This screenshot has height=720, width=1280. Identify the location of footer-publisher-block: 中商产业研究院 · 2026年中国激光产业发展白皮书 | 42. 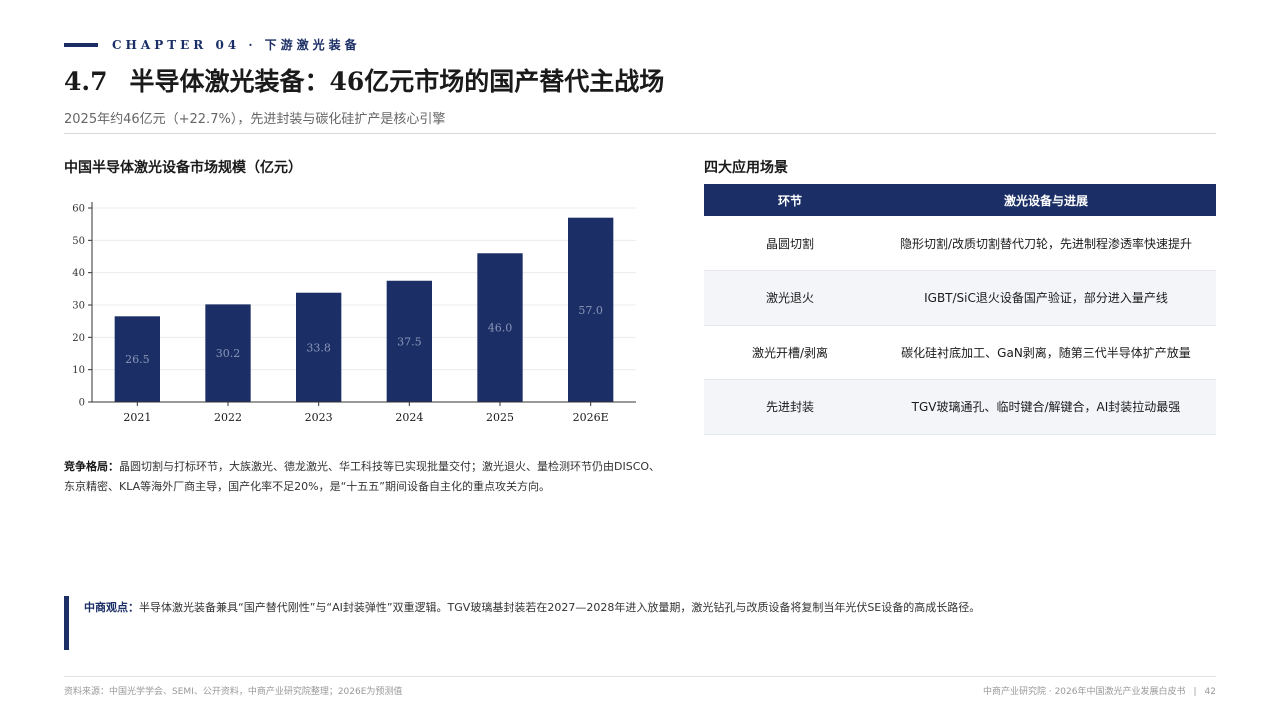
(1099, 690).